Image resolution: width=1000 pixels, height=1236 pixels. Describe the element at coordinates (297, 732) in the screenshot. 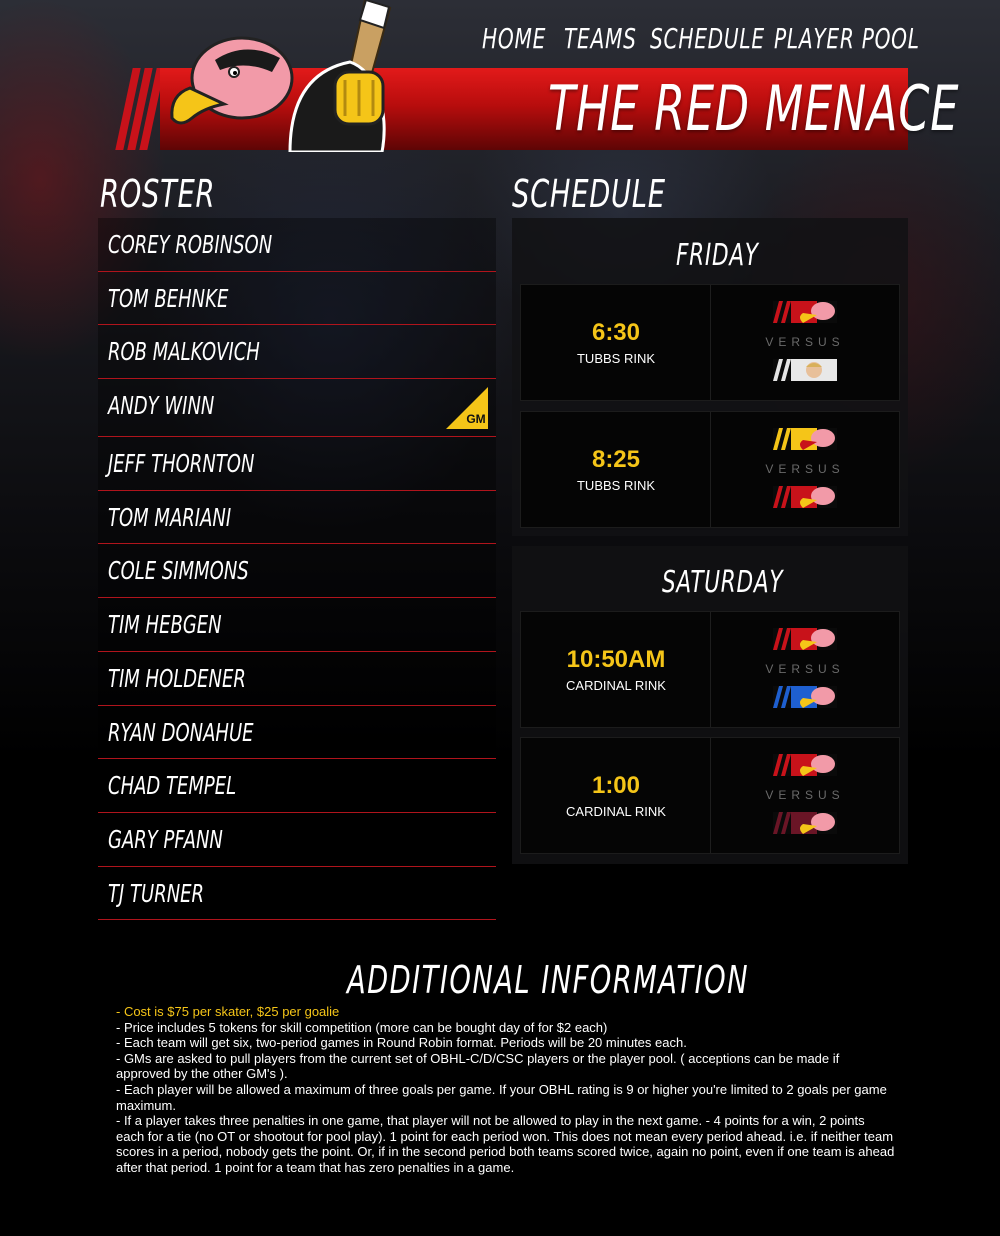

I see `roster-player-row: RYAN DONAHUE` at that location.